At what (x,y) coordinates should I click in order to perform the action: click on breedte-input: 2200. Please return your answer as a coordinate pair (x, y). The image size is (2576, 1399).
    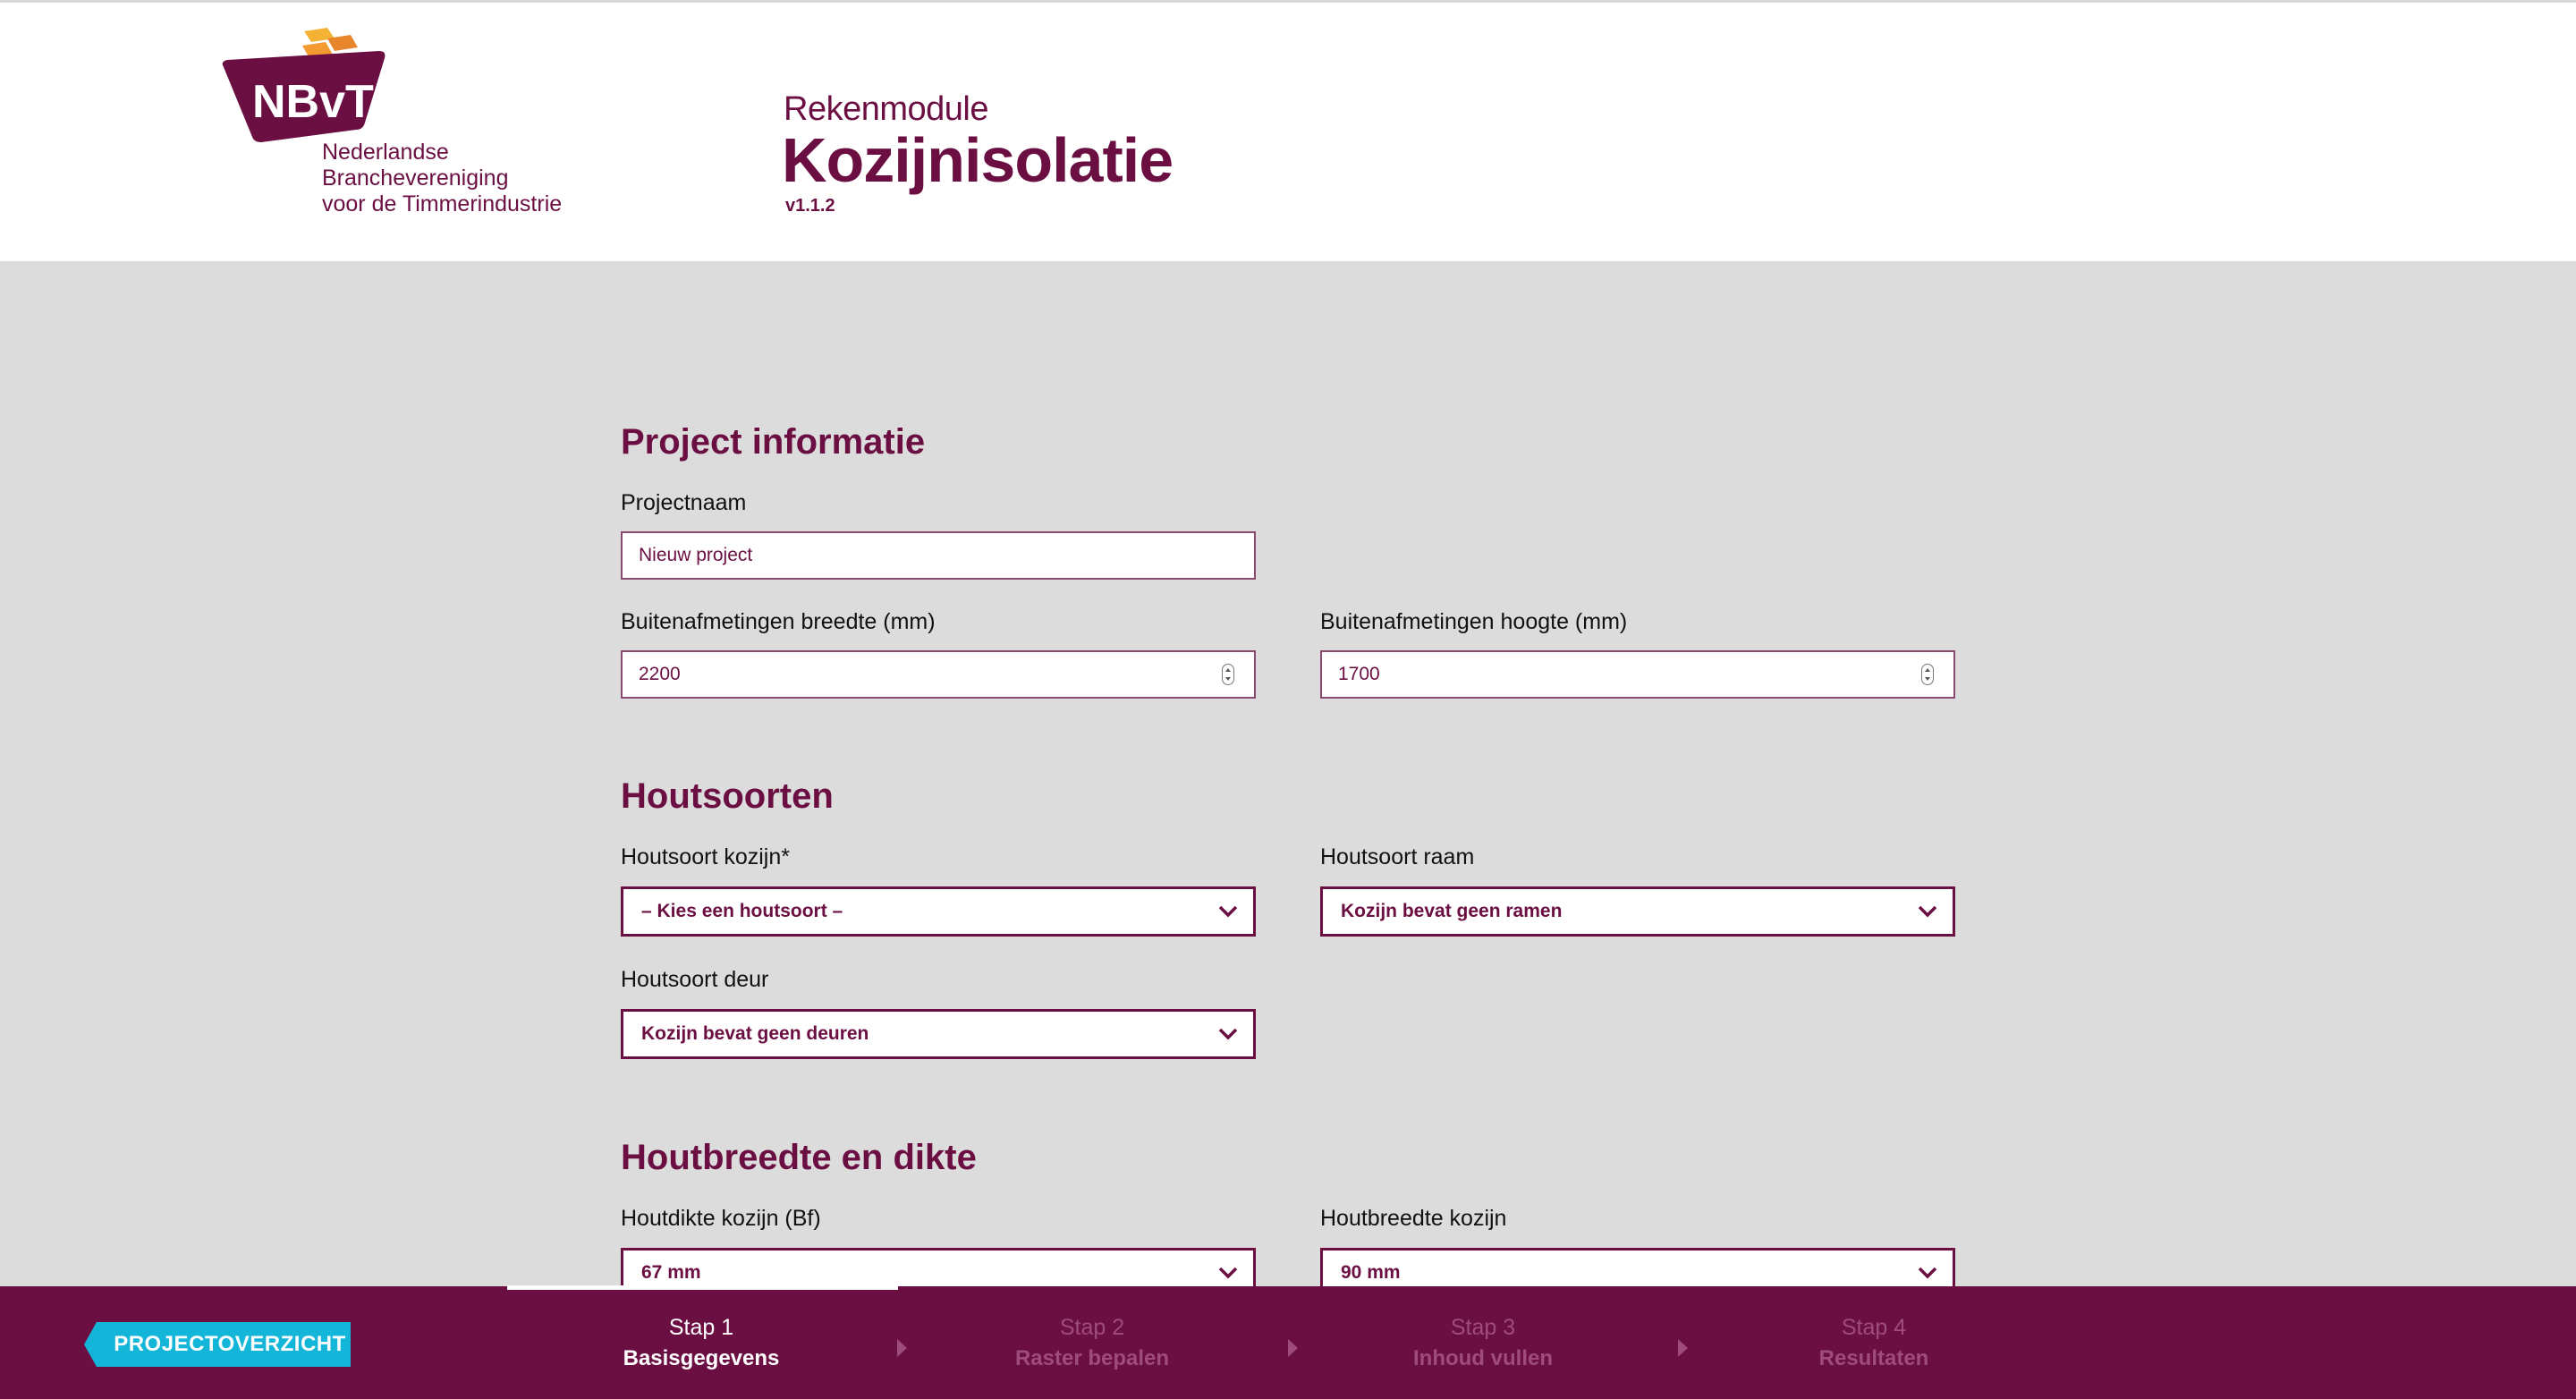
    Looking at the image, I should click on (938, 674).